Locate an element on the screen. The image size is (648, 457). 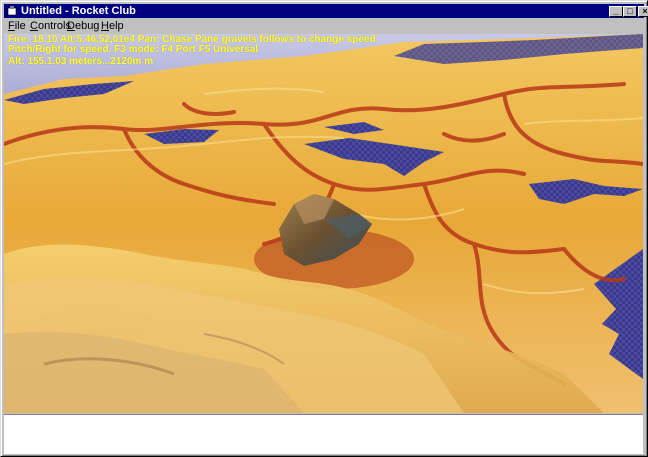
status-area is located at coordinates (323, 434).